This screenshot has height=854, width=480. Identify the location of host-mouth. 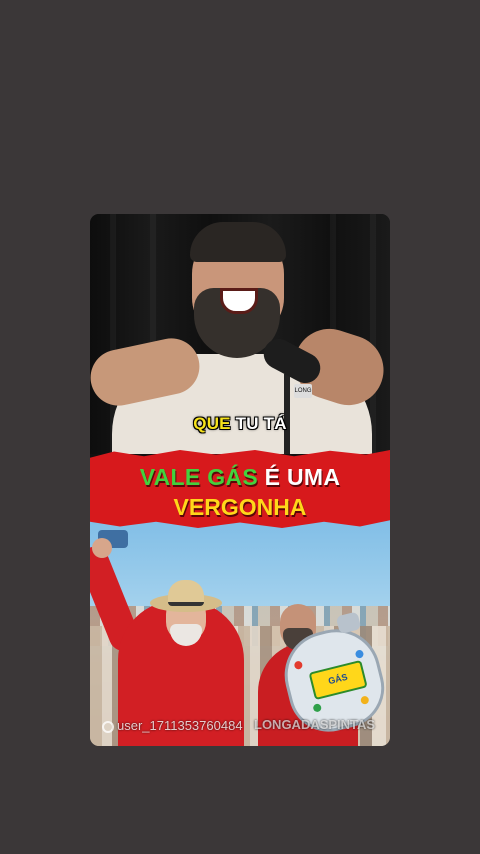
(239, 301).